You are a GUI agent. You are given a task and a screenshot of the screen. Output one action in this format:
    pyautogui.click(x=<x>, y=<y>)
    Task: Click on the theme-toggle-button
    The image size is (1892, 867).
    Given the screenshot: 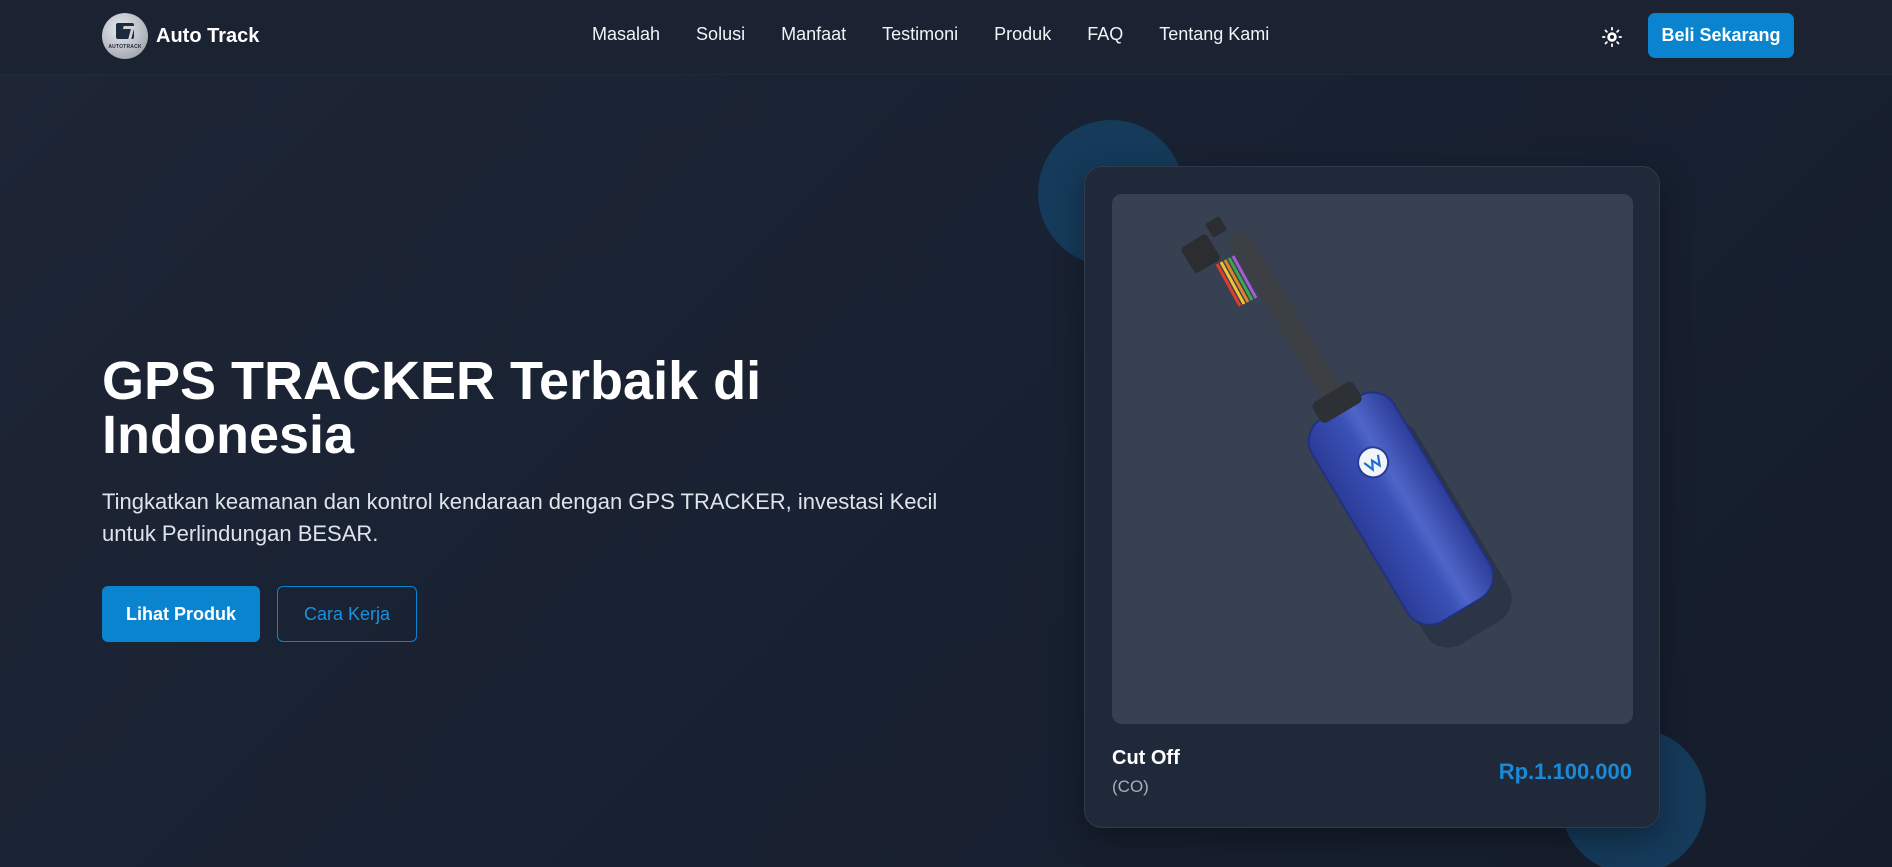 What is the action you would take?
    pyautogui.click(x=1612, y=37)
    